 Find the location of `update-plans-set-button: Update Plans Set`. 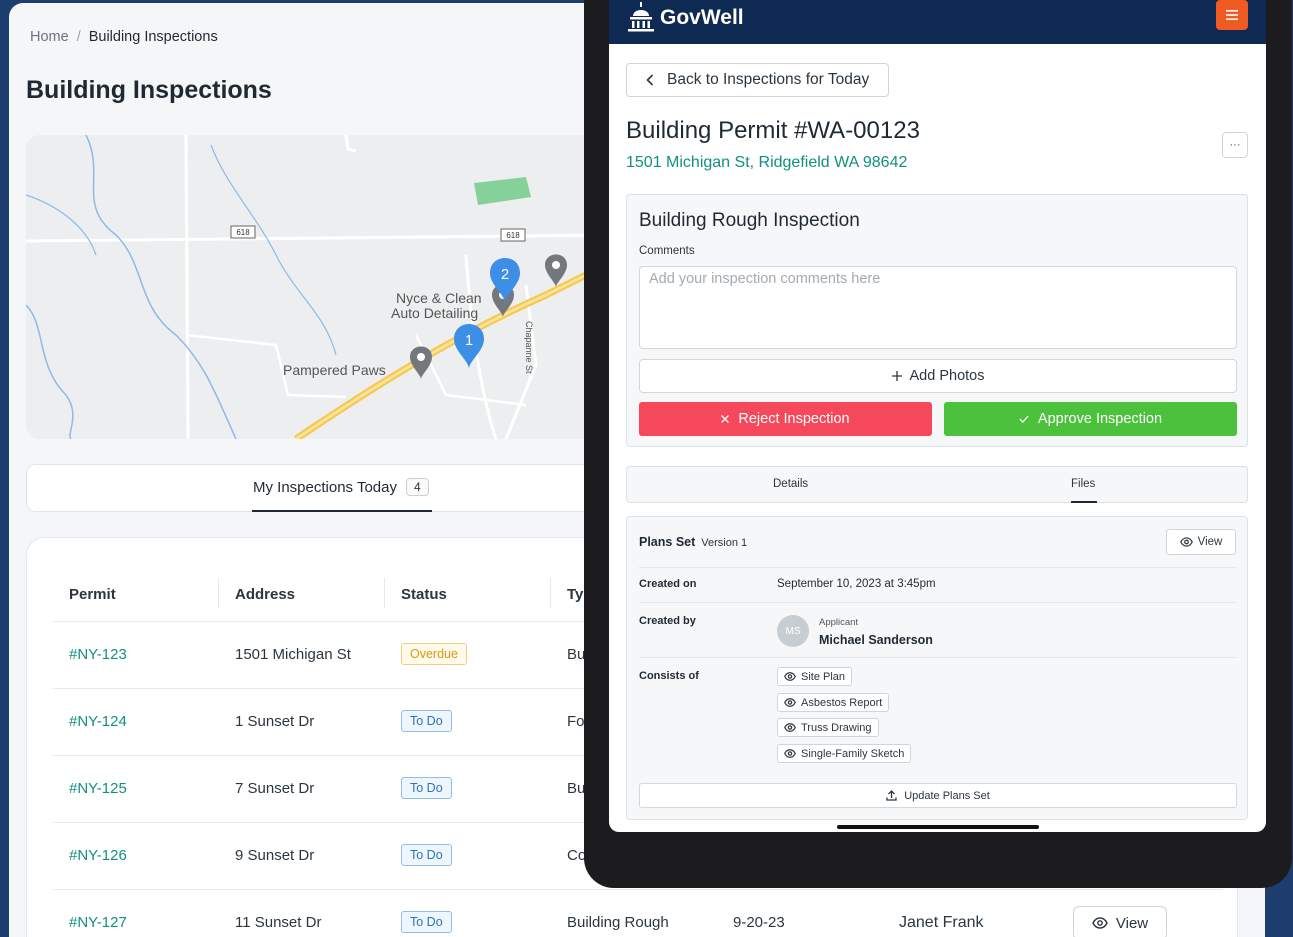

update-plans-set-button: Update Plans Set is located at coordinates (938, 795).